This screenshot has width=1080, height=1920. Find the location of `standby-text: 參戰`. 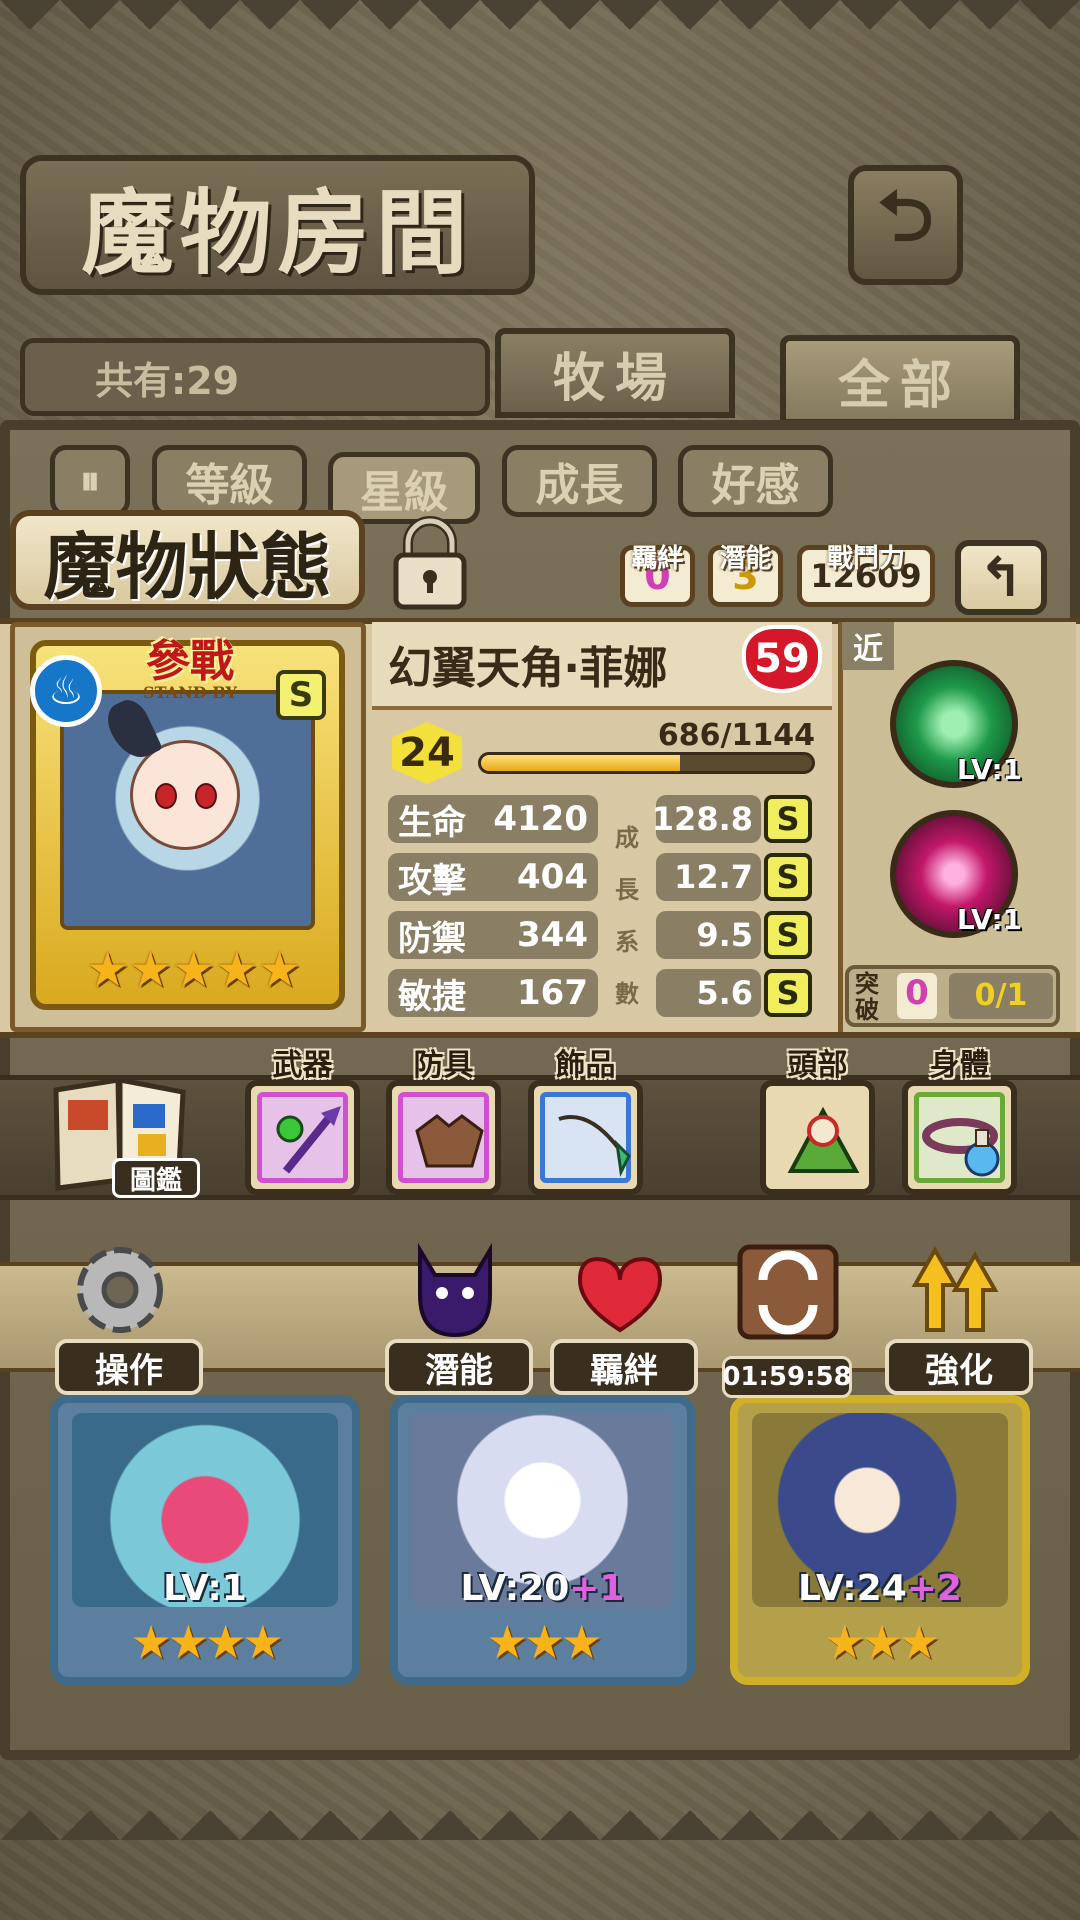

standby-text: 參戰 is located at coordinates (190, 661).